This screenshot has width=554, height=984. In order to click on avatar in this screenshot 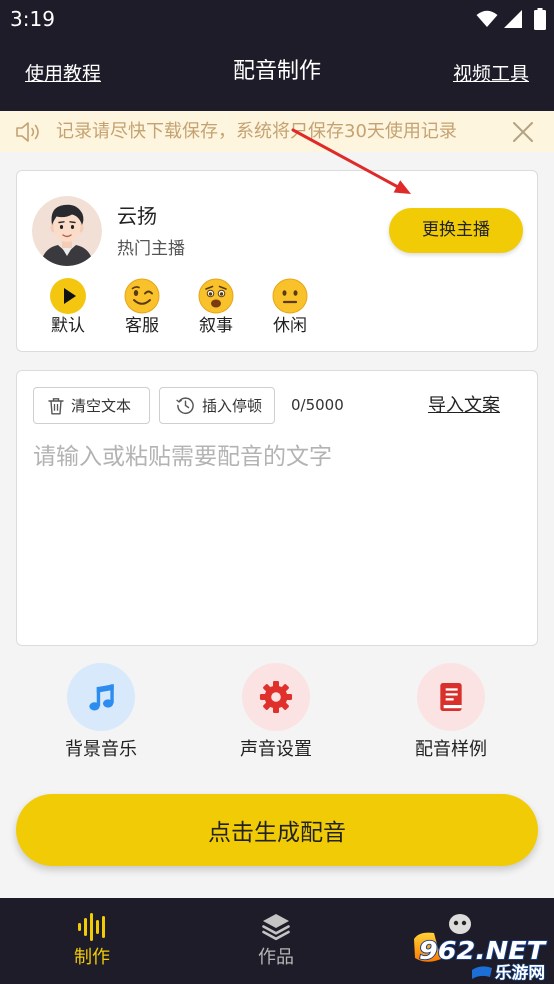, I will do `click(67, 231)`.